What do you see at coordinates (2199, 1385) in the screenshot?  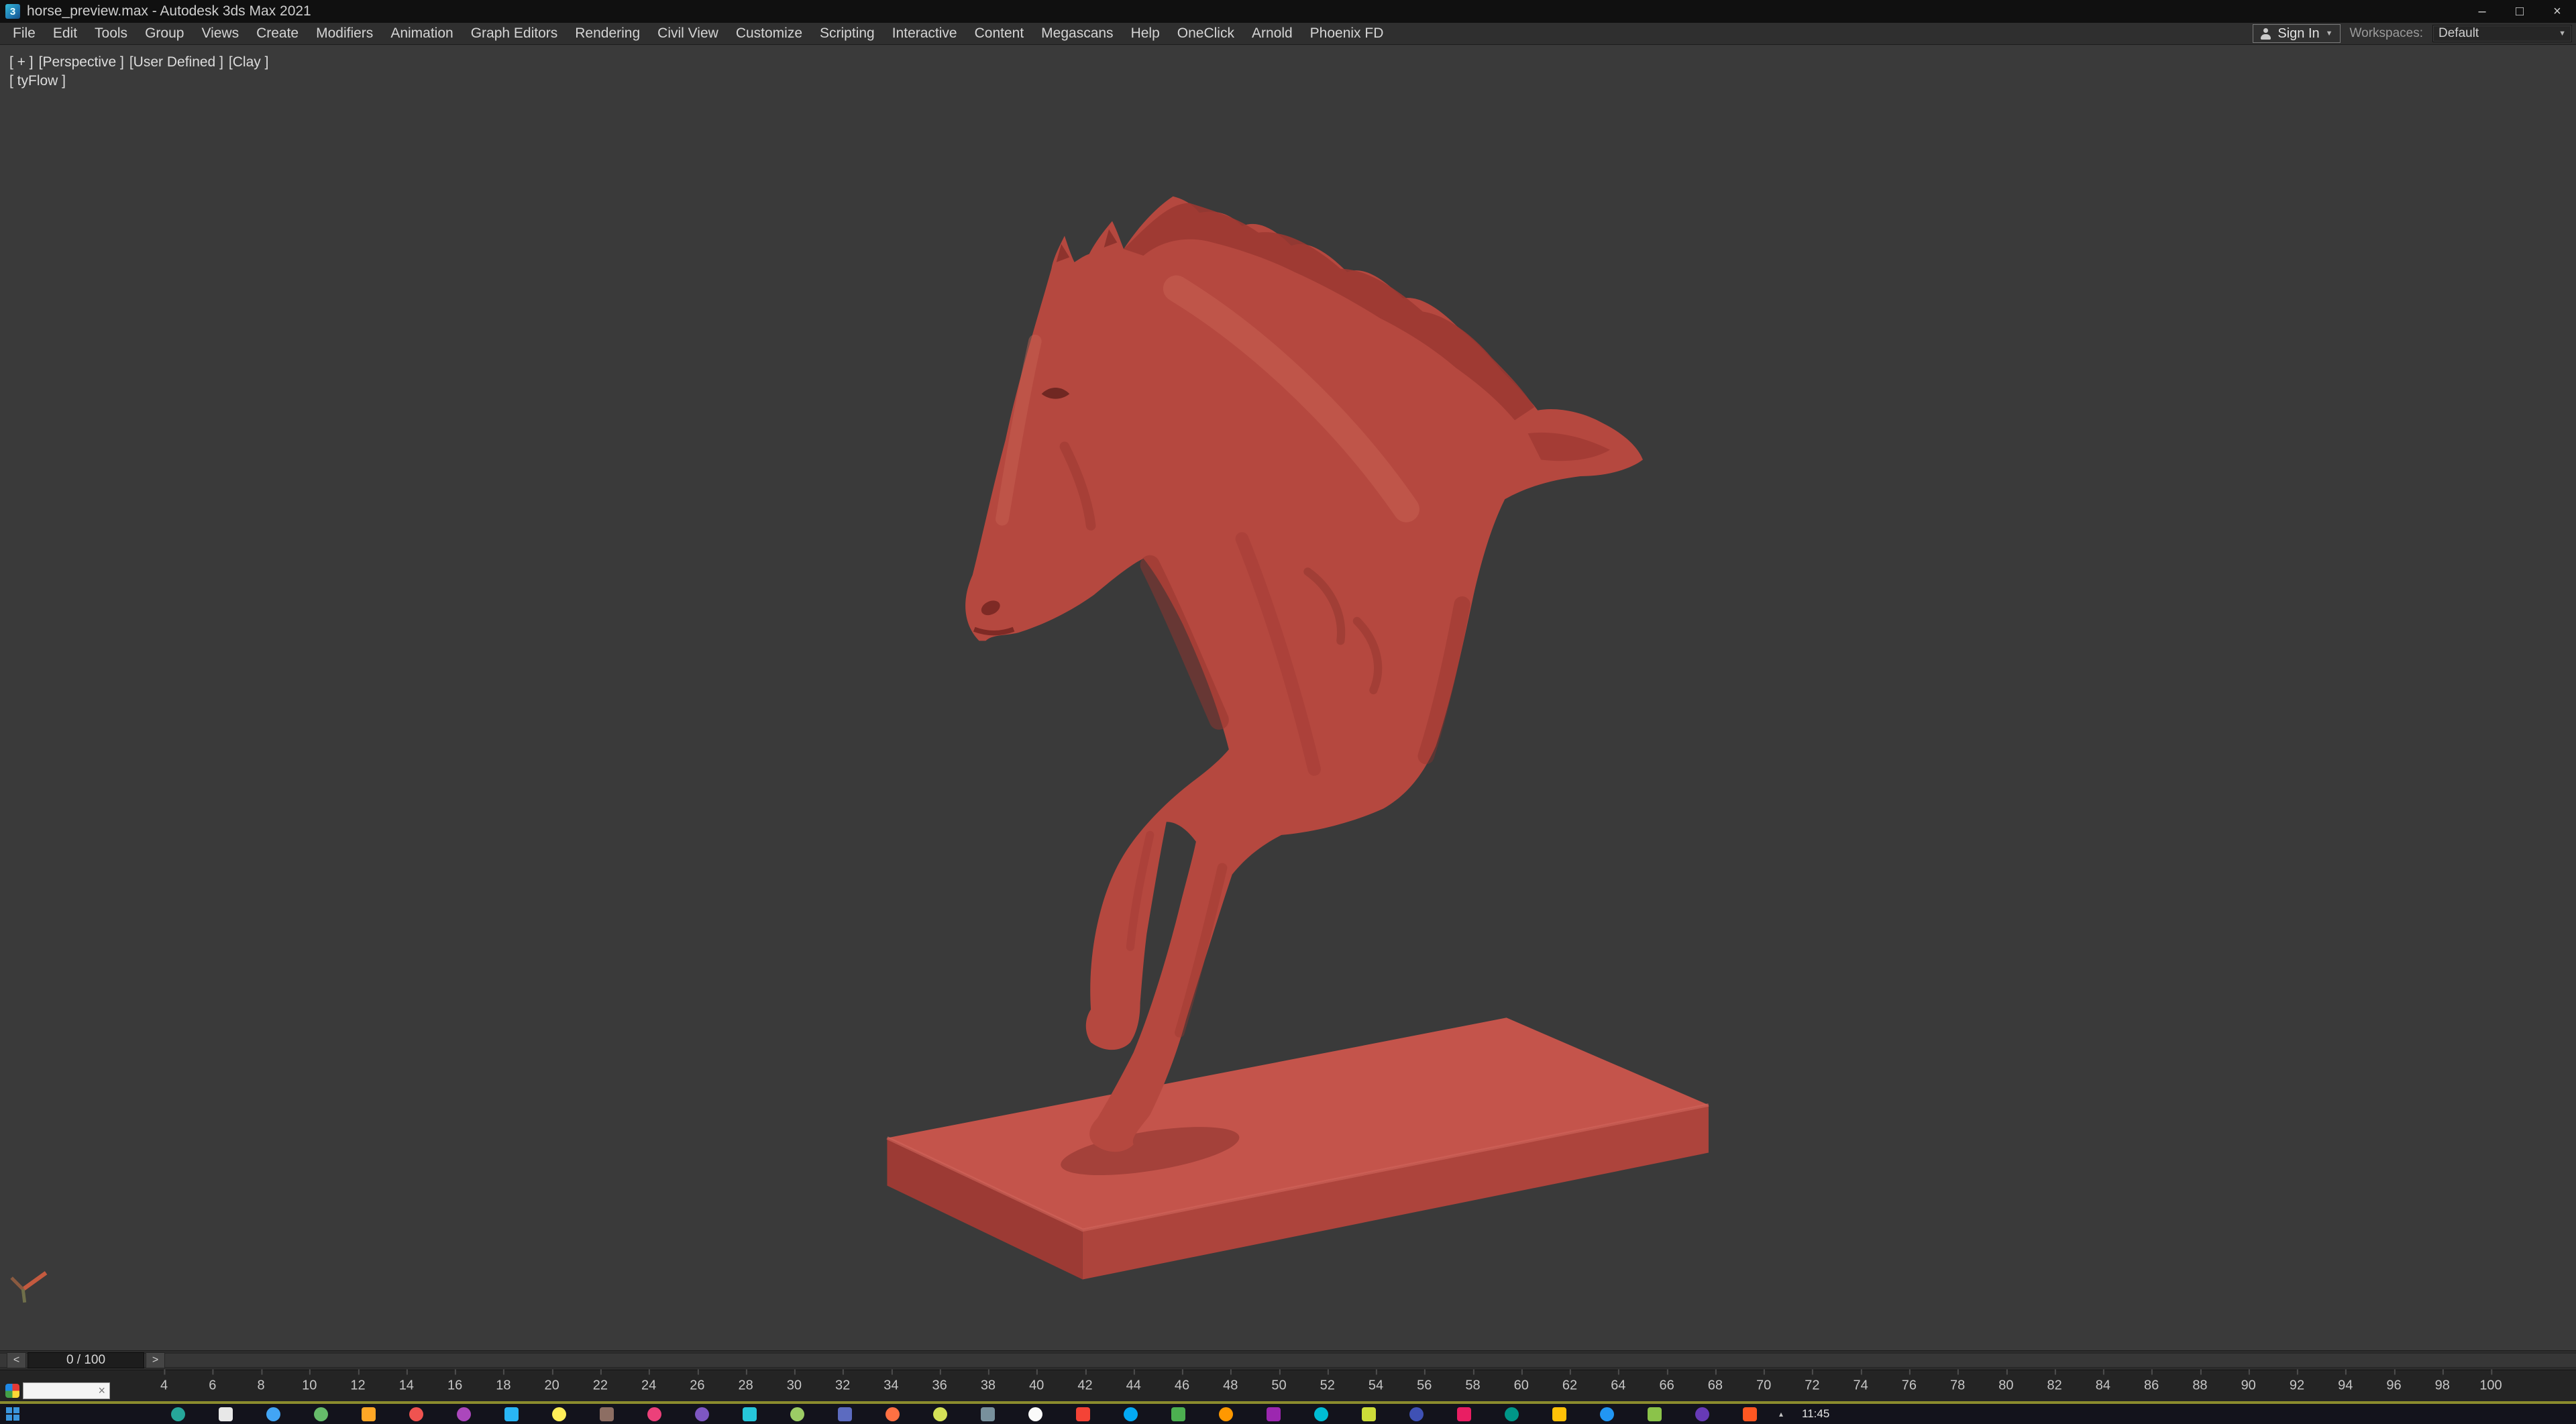 I see `frame-tick: 88` at bounding box center [2199, 1385].